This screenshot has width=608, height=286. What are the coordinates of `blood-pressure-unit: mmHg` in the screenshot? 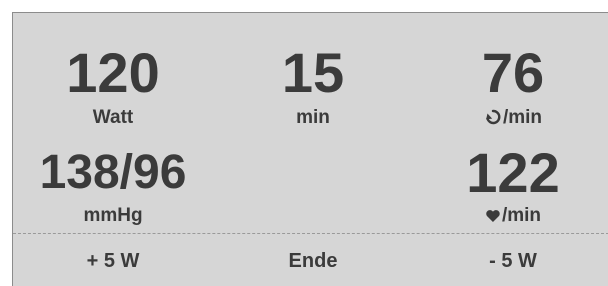 It's located at (113, 215).